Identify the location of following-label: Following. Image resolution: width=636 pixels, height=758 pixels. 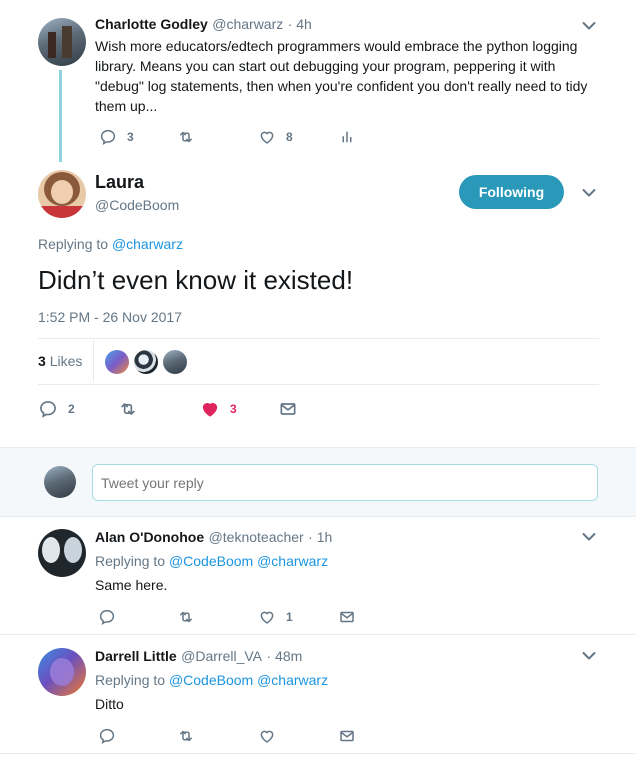
(511, 192).